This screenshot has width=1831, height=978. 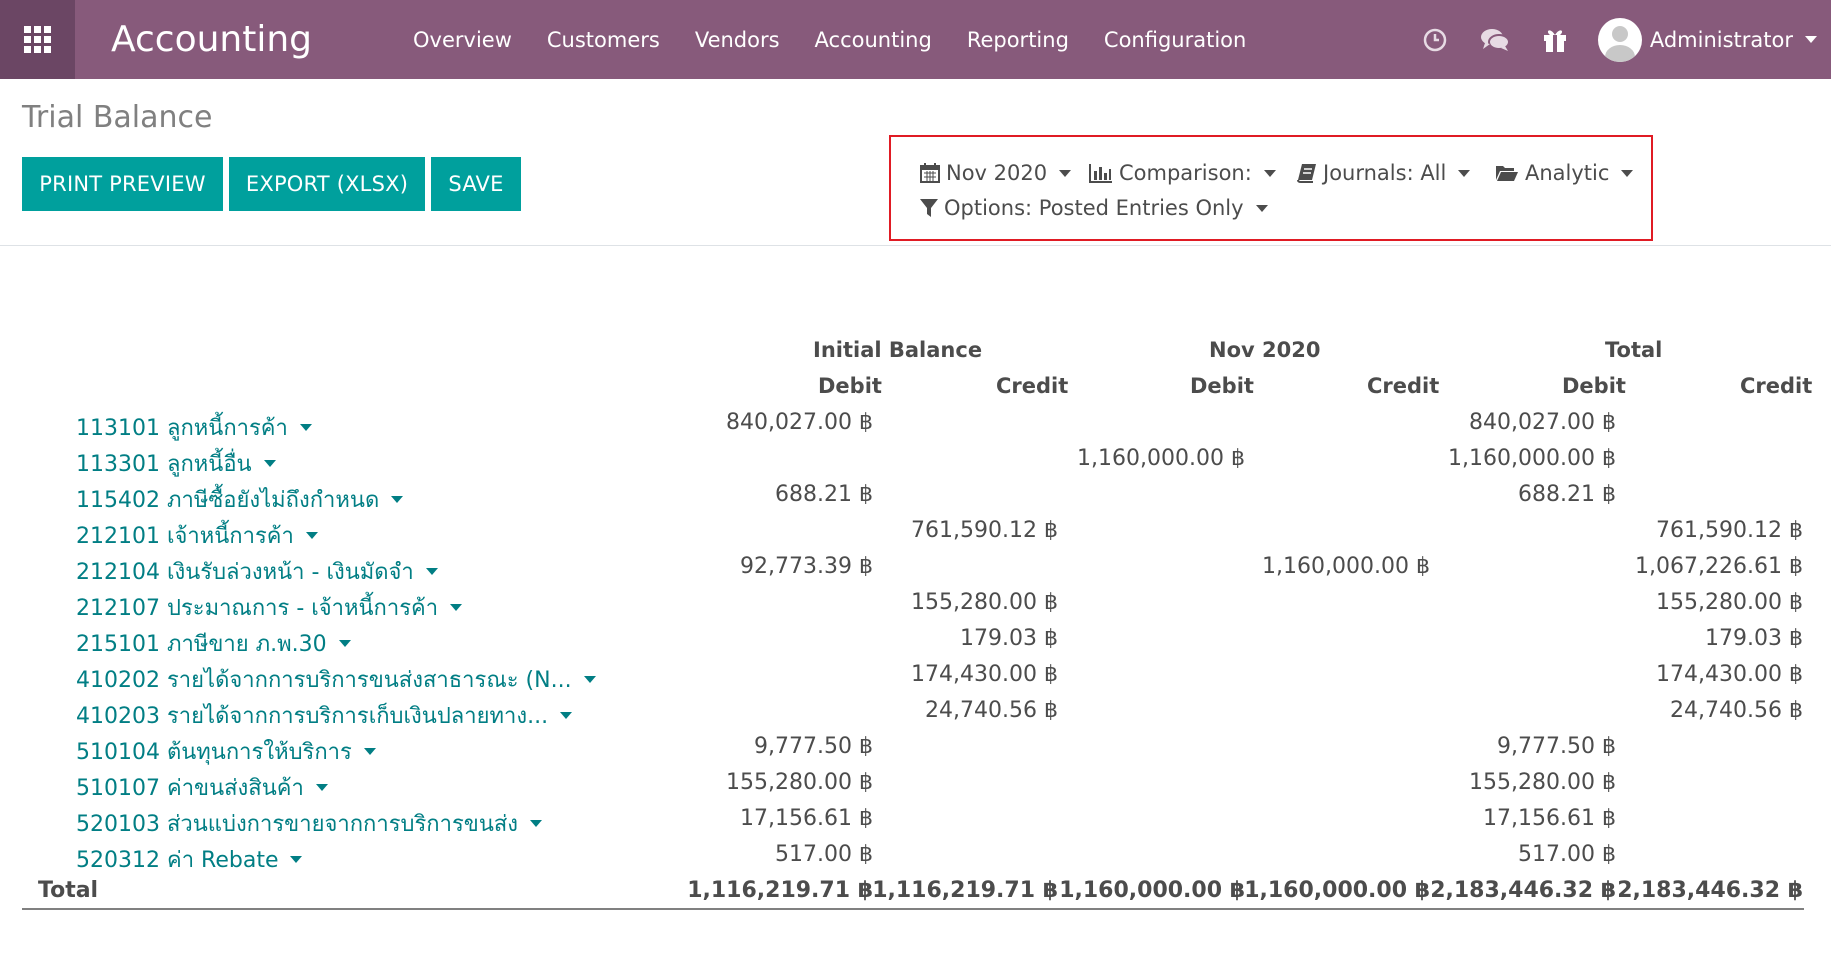 What do you see at coordinates (1495, 40) in the screenshot?
I see `discuss-chat-icon` at bounding box center [1495, 40].